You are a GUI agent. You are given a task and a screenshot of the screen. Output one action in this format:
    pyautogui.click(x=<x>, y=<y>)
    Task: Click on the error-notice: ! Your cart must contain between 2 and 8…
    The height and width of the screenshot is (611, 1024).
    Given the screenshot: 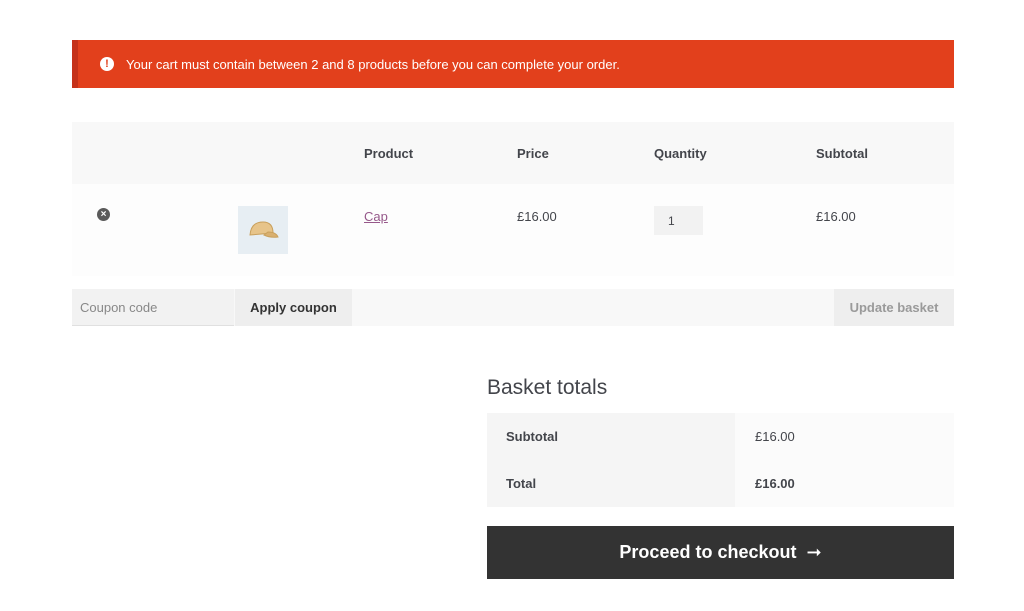 What is the action you would take?
    pyautogui.click(x=513, y=64)
    